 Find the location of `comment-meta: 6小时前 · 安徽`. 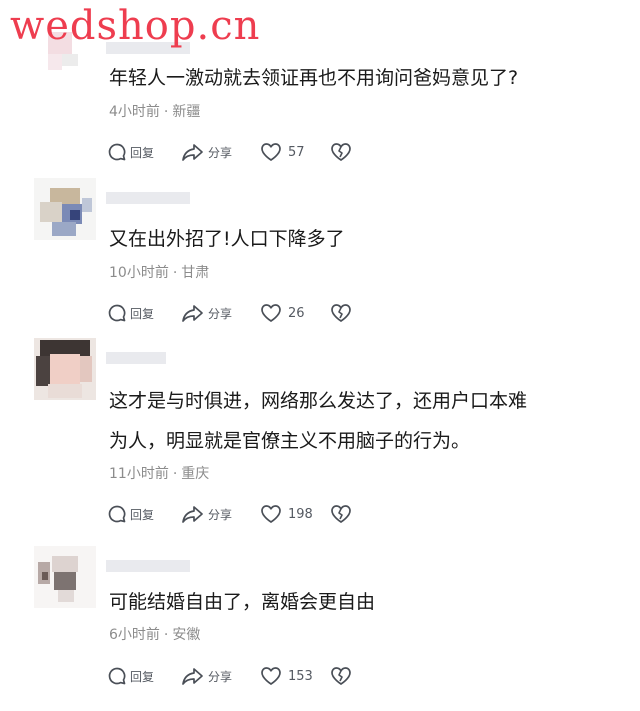

comment-meta: 6小时前 · 安徽 is located at coordinates (154, 634).